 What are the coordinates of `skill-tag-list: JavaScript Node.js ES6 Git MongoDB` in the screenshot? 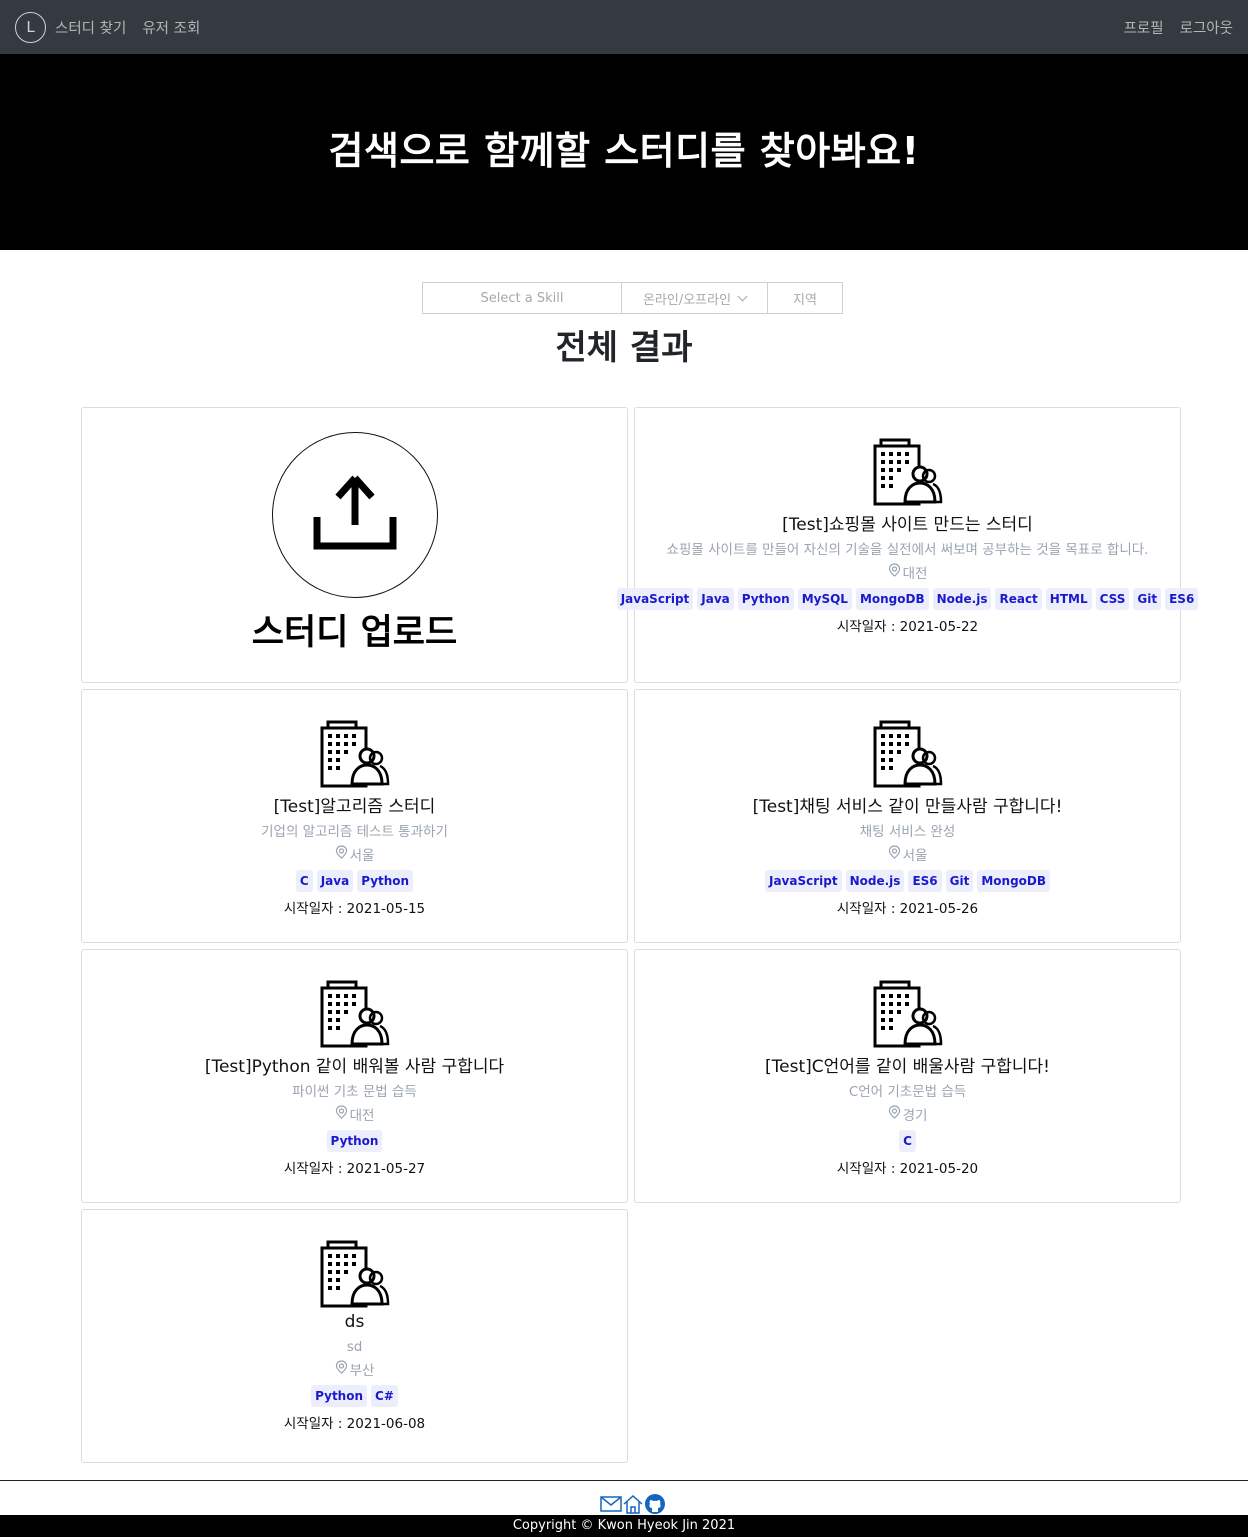 It's located at (907, 881).